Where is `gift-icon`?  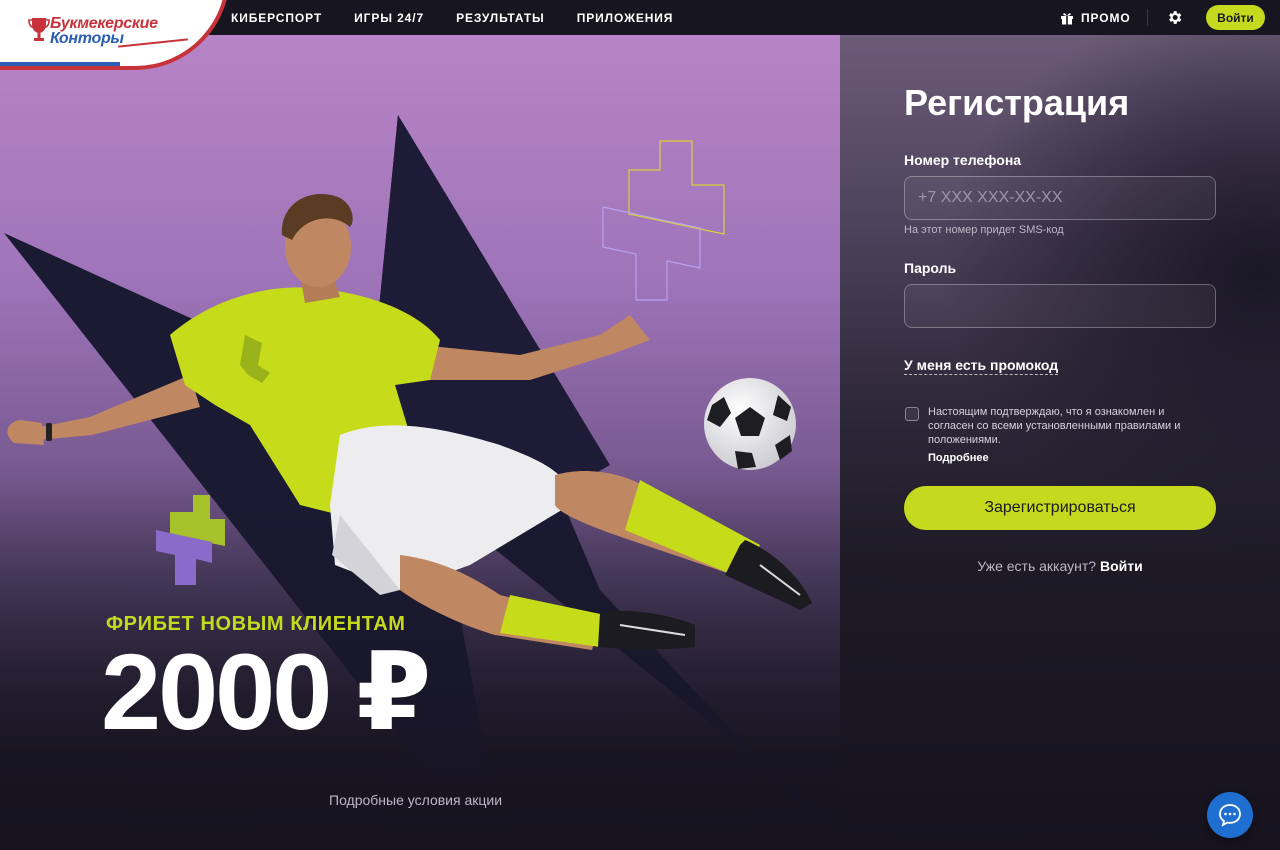 gift-icon is located at coordinates (1067, 18).